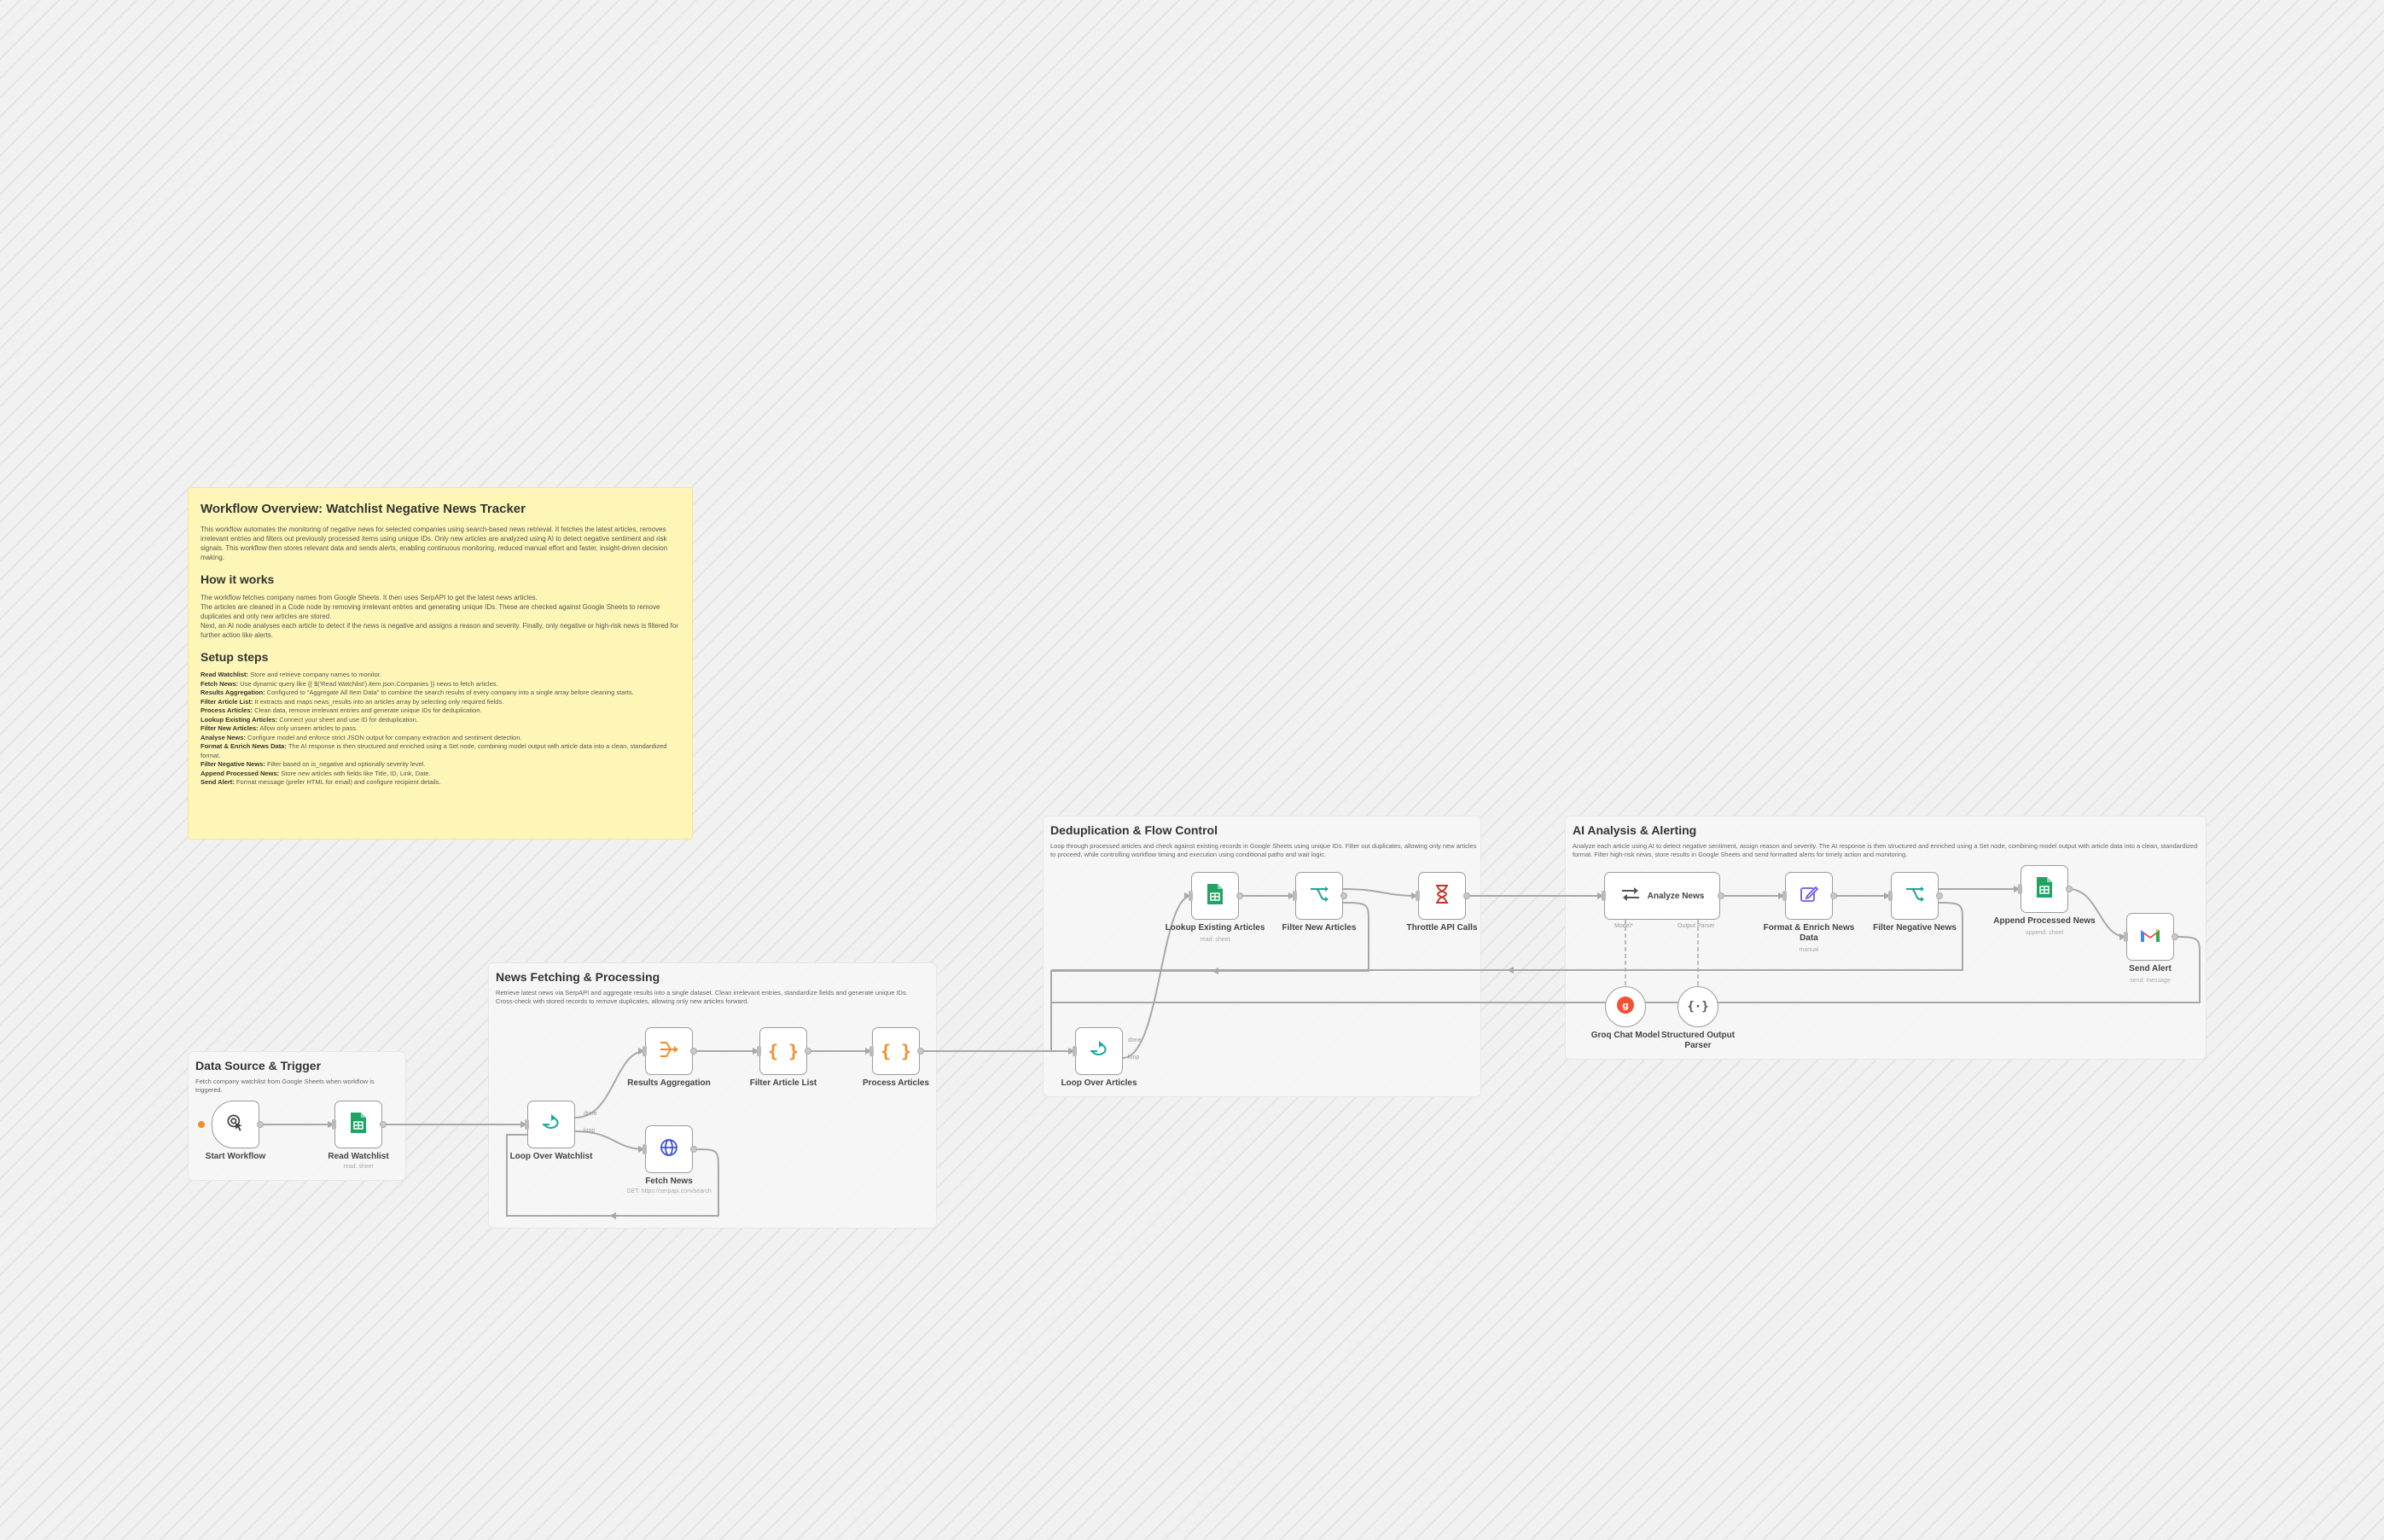 Image resolution: width=2384 pixels, height=1540 pixels. What do you see at coordinates (2150, 981) in the screenshot?
I see `node-subtitle: send: message` at bounding box center [2150, 981].